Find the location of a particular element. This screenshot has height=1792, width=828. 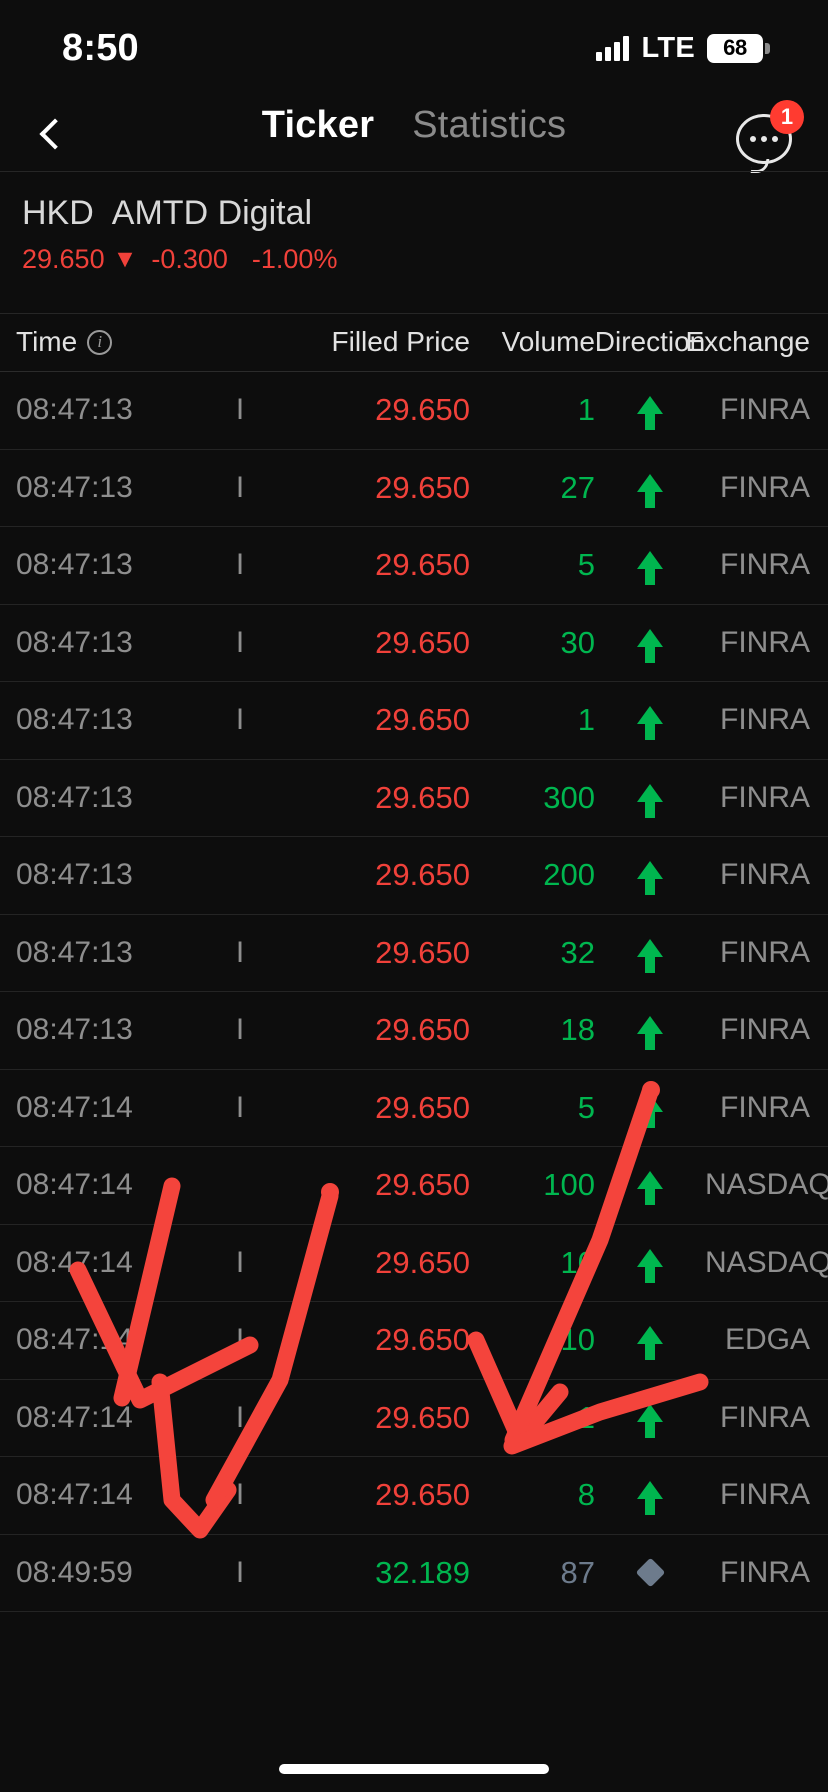

cell-volume: 27 is located at coordinates (577, 487).